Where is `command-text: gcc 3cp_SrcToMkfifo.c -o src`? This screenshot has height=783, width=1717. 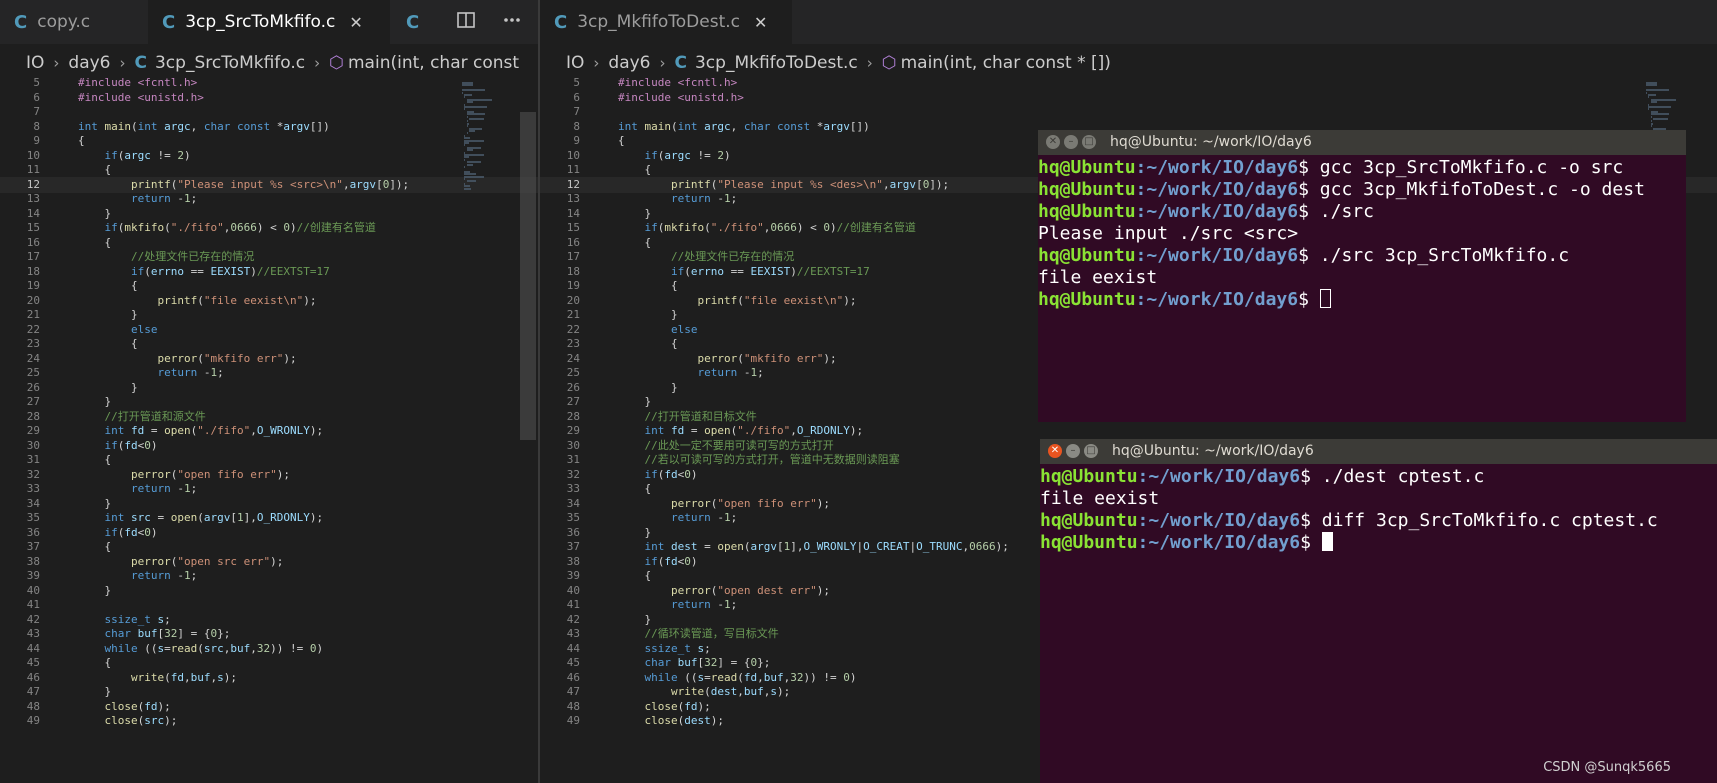 command-text: gcc 3cp_SrcToMkfifo.c -o src is located at coordinates (1471, 167).